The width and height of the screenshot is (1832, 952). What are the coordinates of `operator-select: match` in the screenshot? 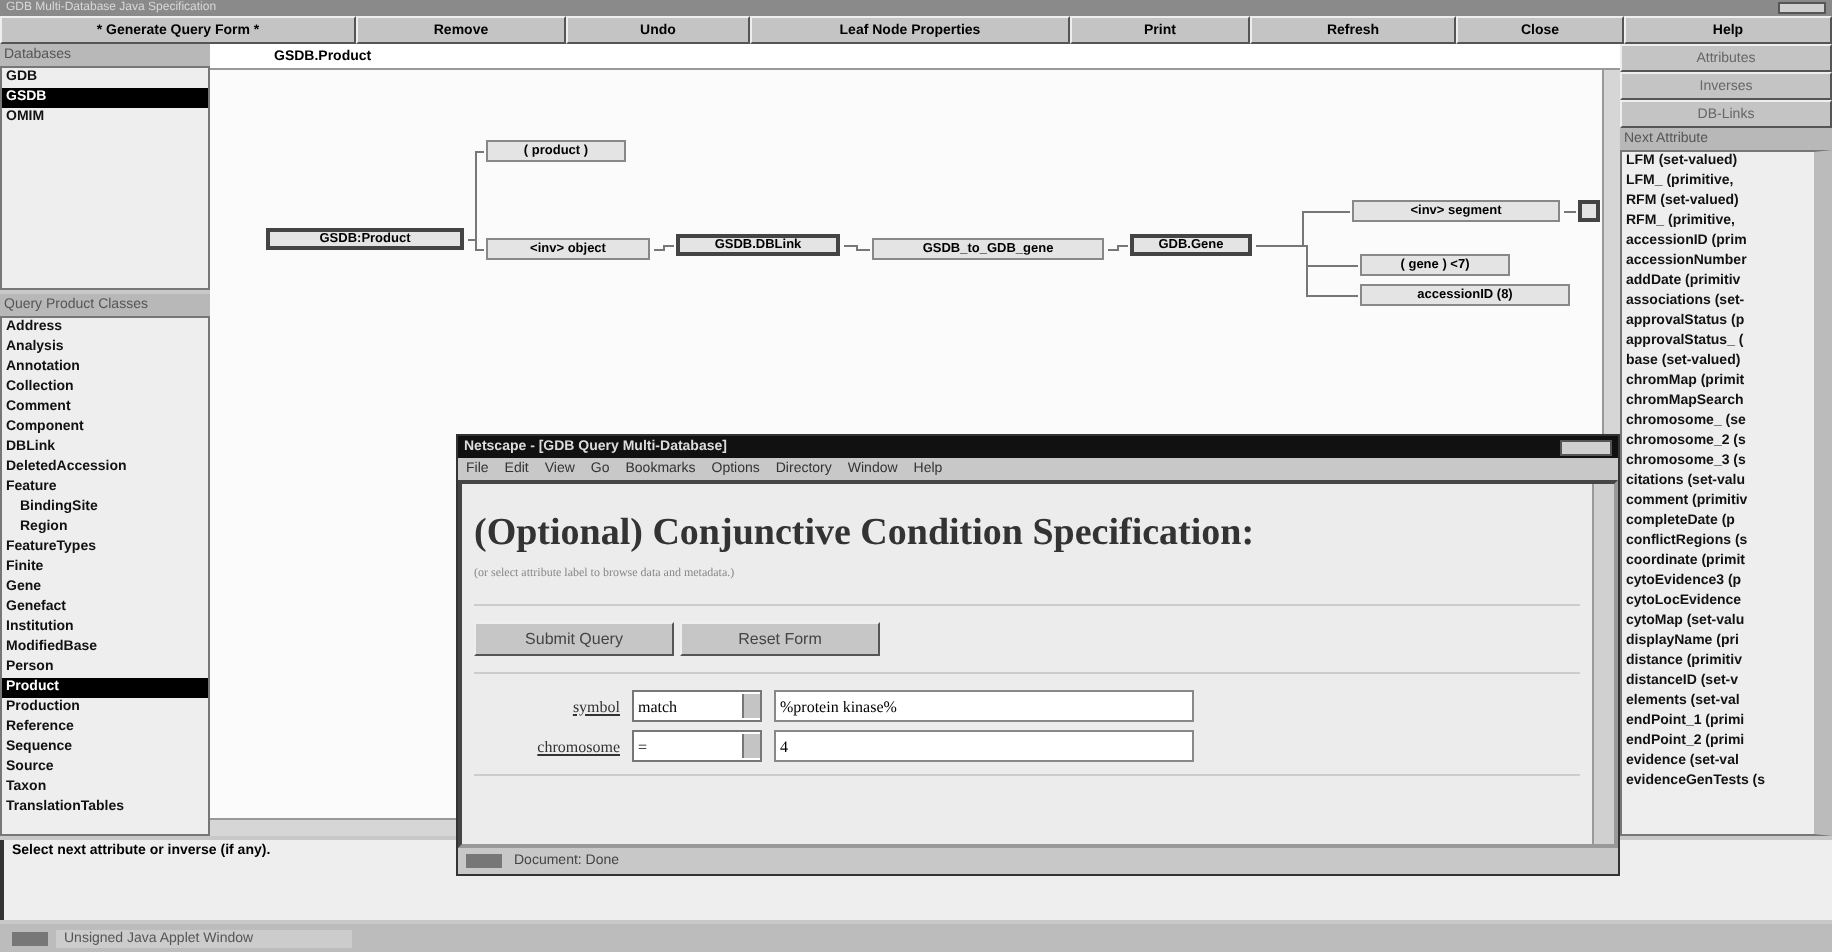 It's located at (697, 706).